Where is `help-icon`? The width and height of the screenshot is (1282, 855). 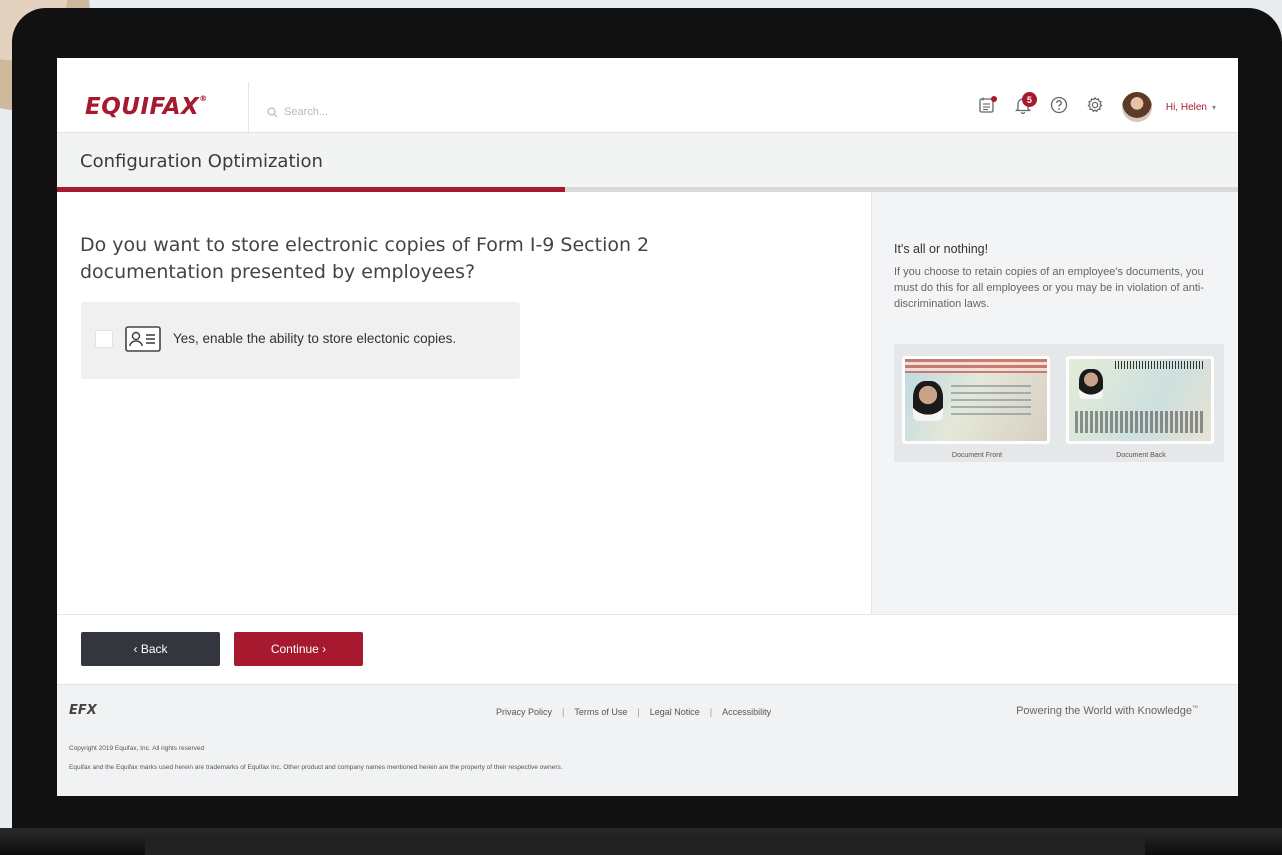 help-icon is located at coordinates (1059, 107).